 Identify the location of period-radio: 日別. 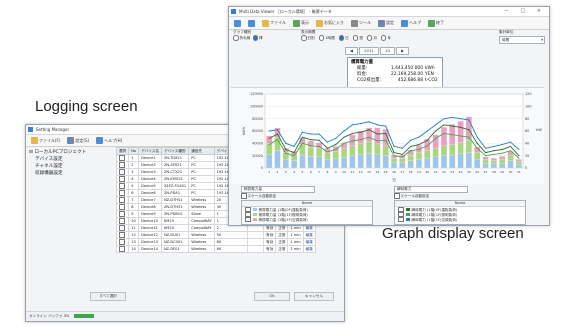
(308, 38).